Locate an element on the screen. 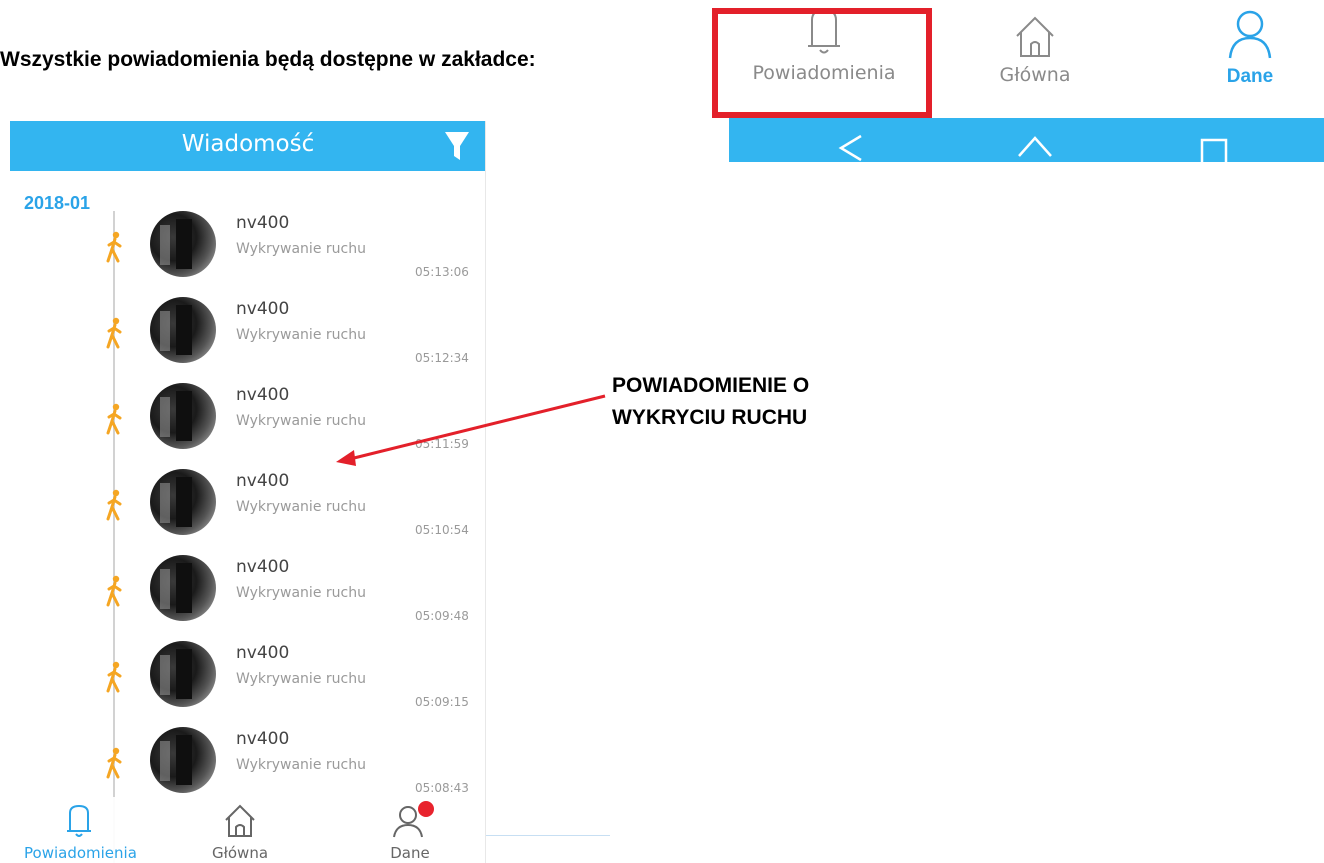  tab-label: Dane is located at coordinates (410, 853).